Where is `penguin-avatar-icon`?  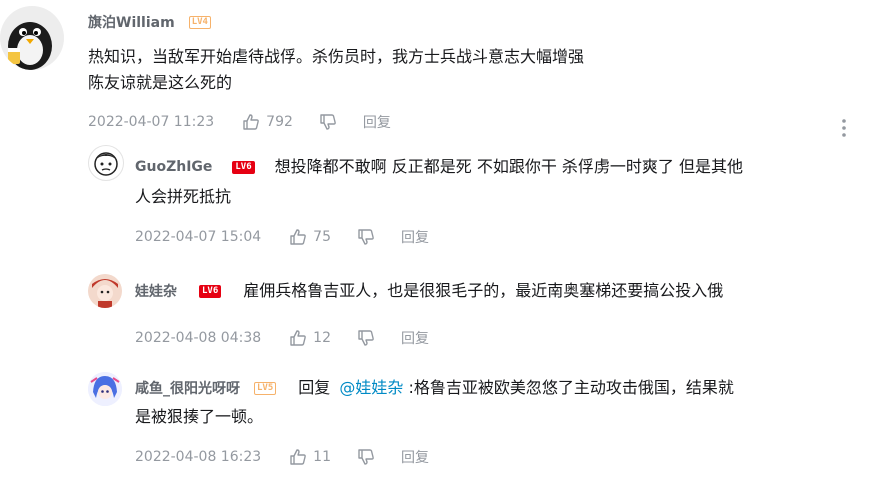 penguin-avatar-icon is located at coordinates (32, 38).